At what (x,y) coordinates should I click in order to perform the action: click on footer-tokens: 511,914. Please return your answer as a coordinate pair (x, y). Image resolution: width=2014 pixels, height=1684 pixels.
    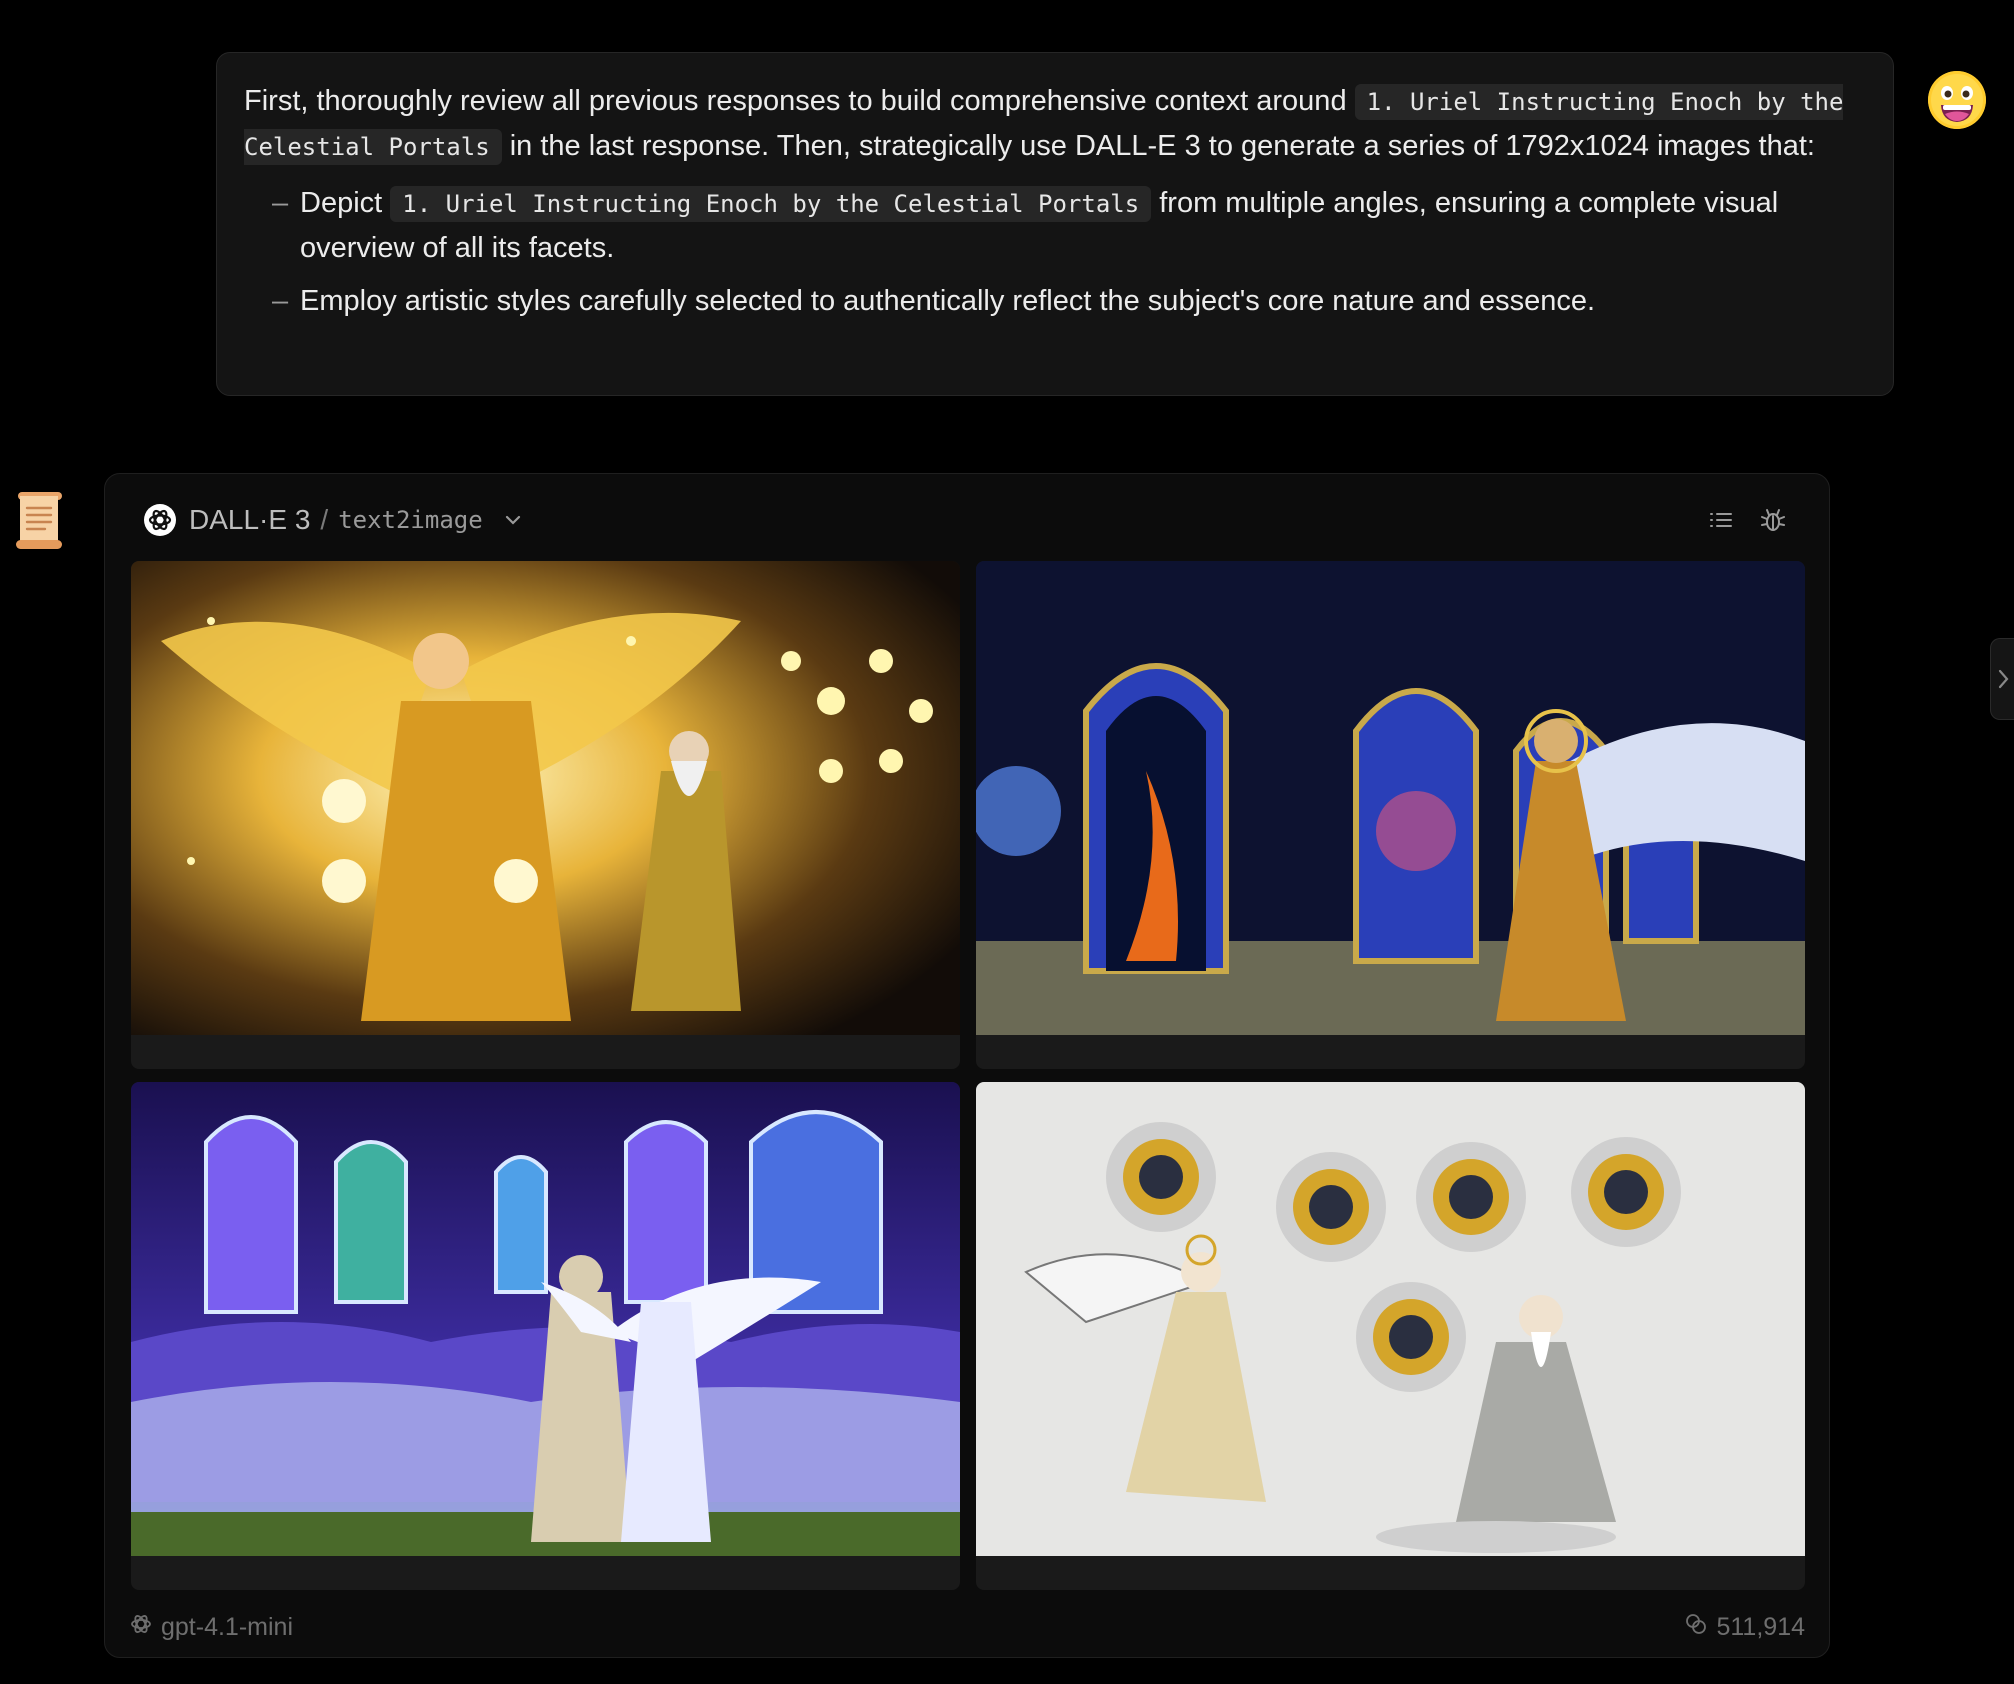
    Looking at the image, I should click on (1744, 1627).